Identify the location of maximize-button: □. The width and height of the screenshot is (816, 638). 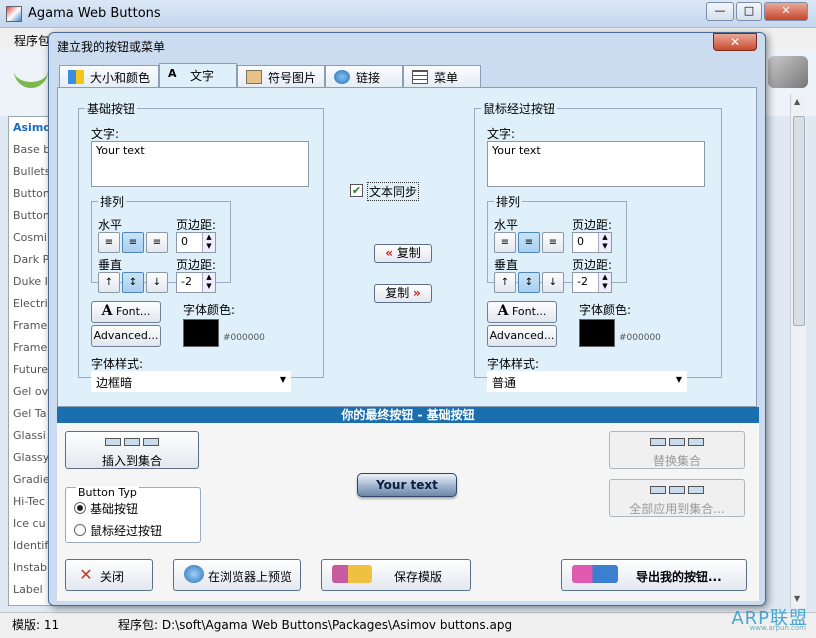
(749, 11).